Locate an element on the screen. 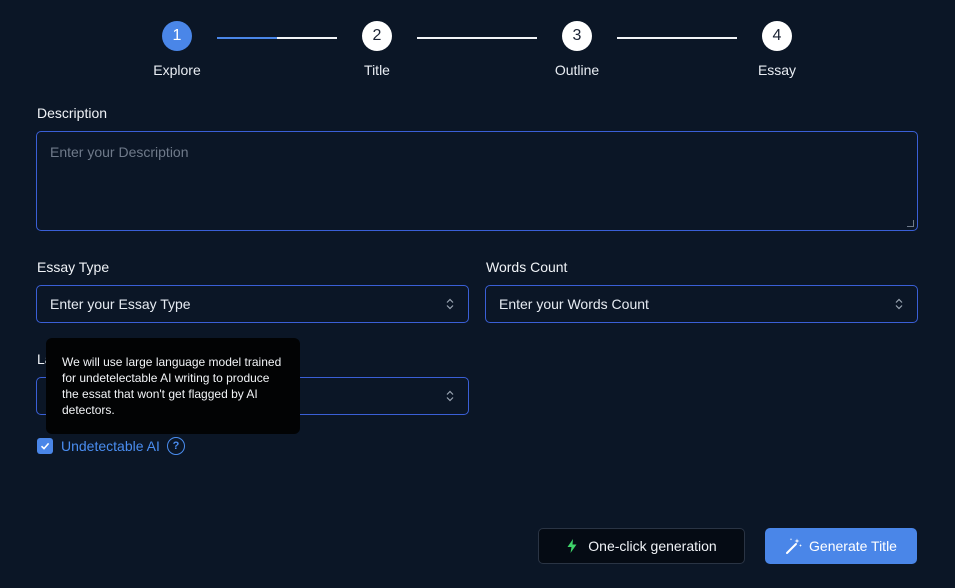 The height and width of the screenshot is (588, 955). help-circle-icon: ? is located at coordinates (176, 446).